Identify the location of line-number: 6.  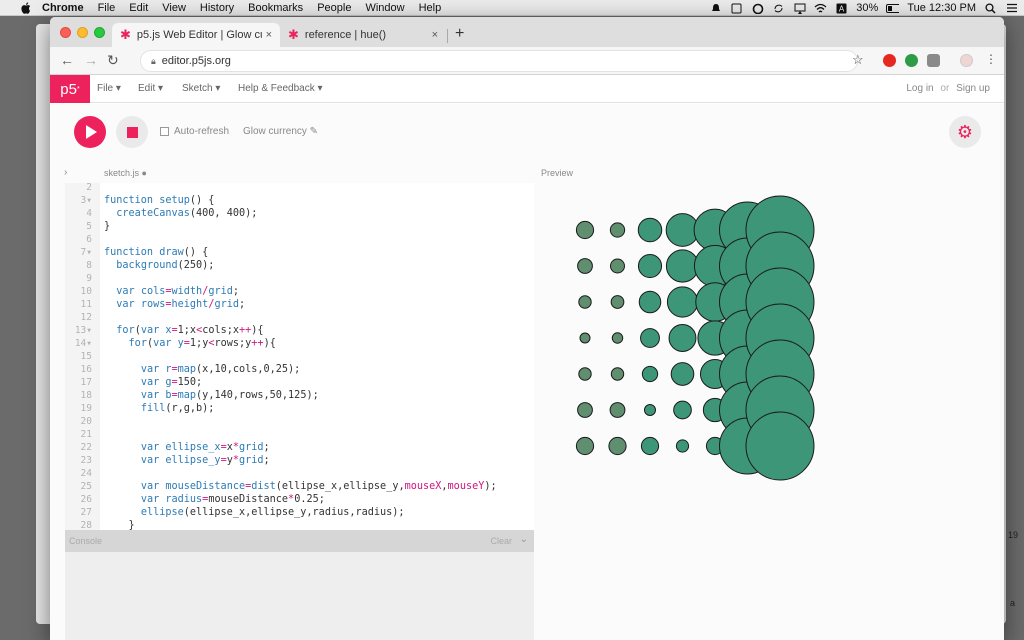
(89, 239).